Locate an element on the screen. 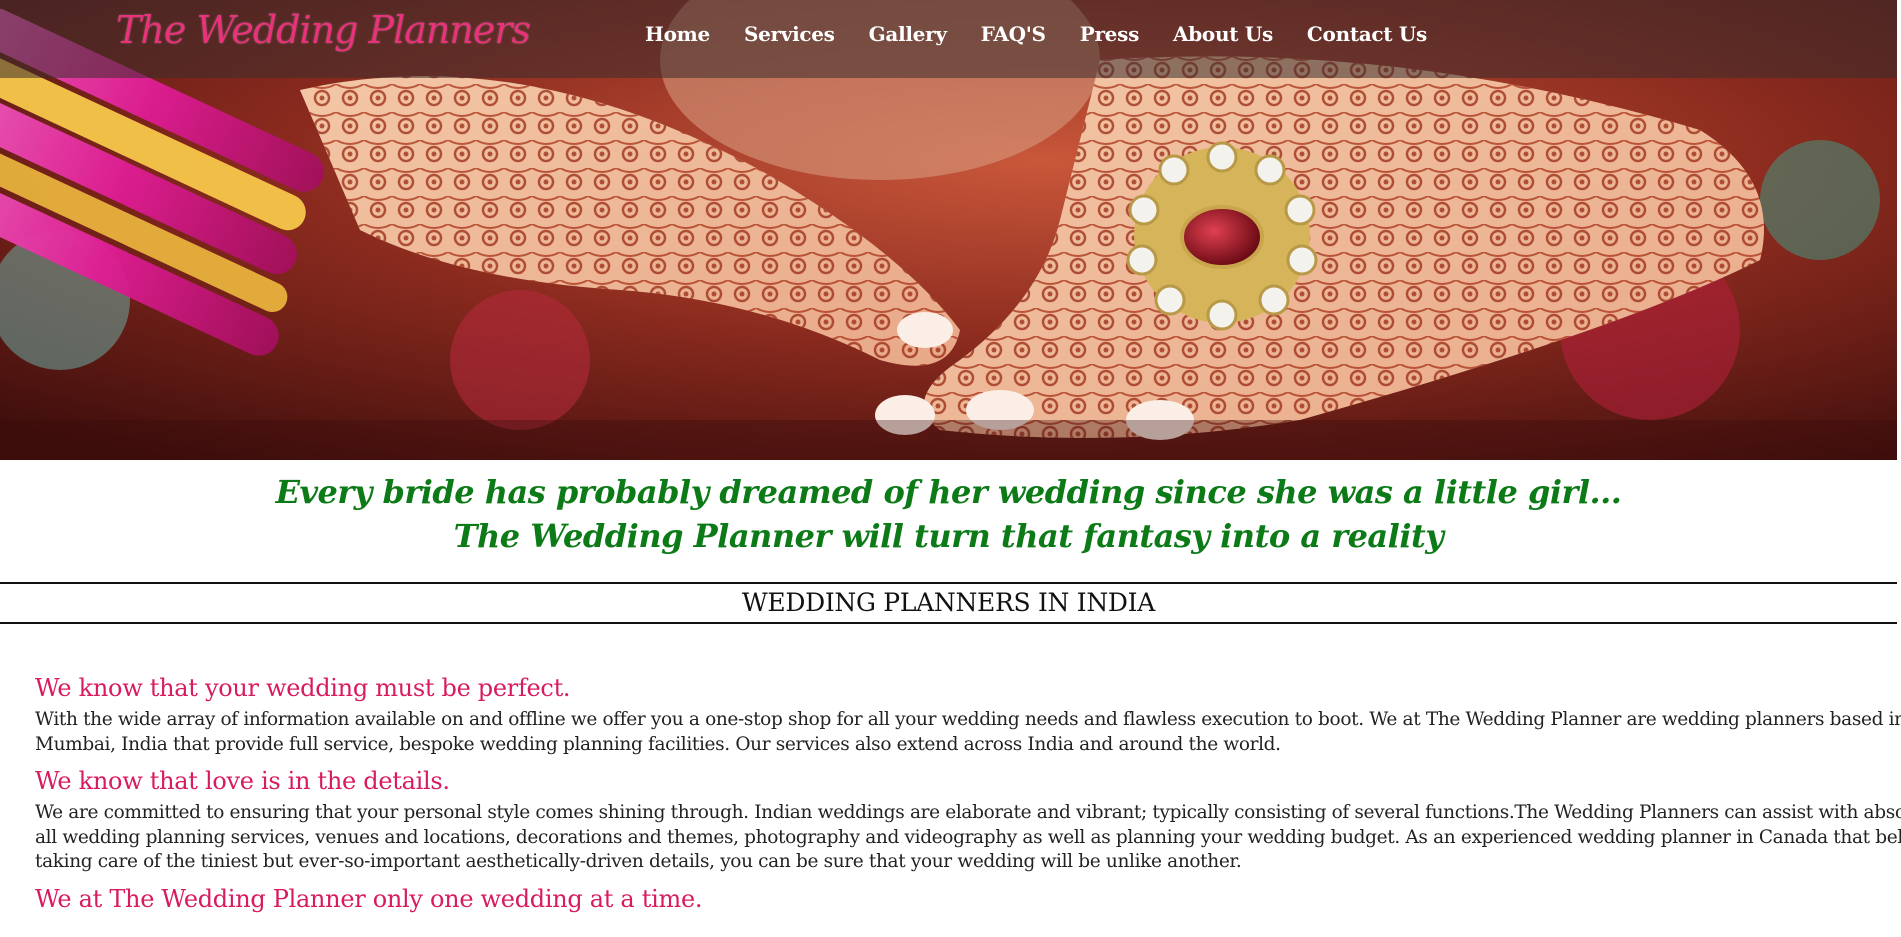  site-logo: The Wedding Planners is located at coordinates (323, 30).